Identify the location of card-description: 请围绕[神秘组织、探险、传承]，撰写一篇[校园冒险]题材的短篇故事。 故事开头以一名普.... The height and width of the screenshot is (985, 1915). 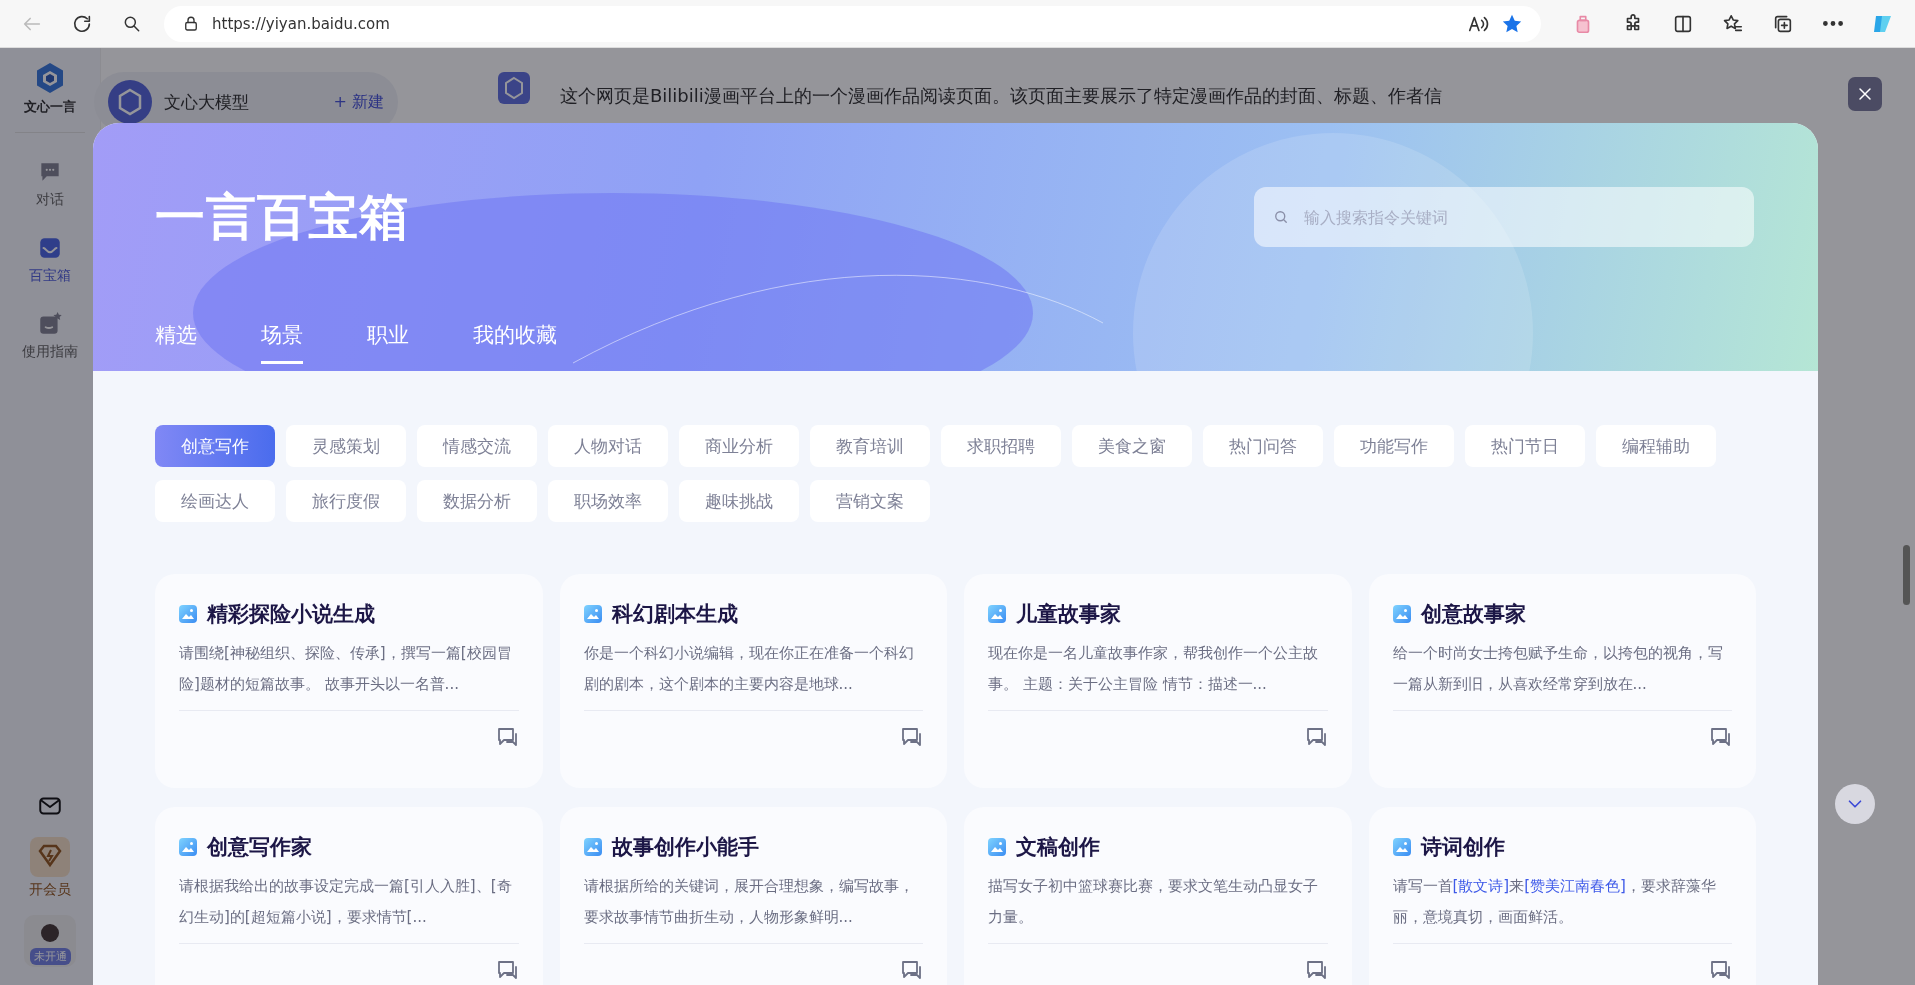
(346, 669).